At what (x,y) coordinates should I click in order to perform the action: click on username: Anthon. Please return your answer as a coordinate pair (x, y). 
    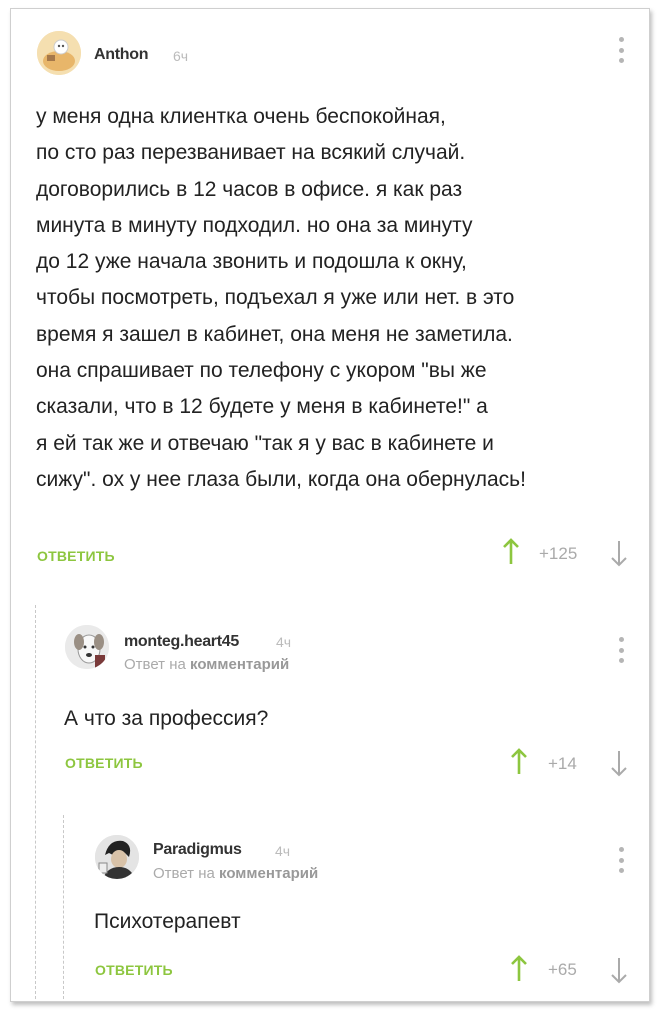
    Looking at the image, I should click on (121, 55).